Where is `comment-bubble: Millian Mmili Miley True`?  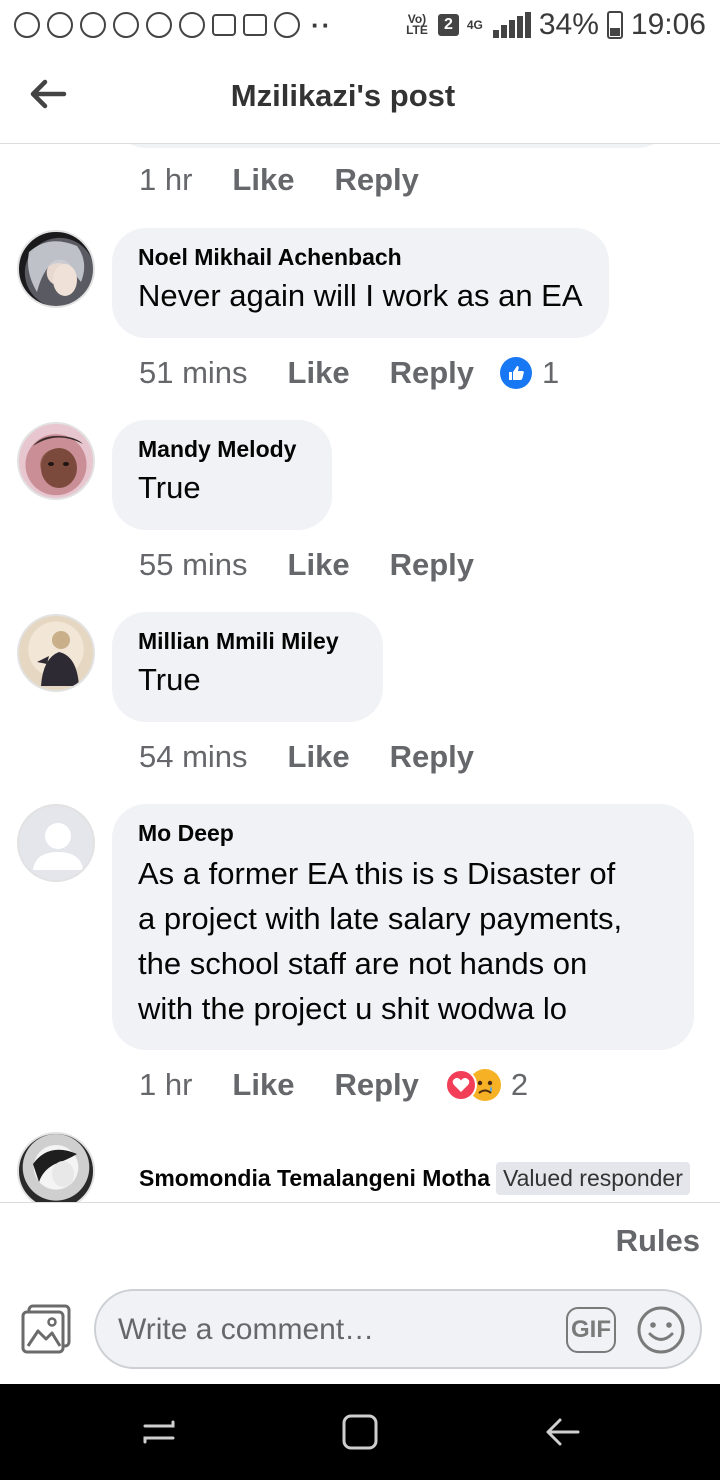
comment-bubble: Millian Mmili Miley True is located at coordinates (247, 667).